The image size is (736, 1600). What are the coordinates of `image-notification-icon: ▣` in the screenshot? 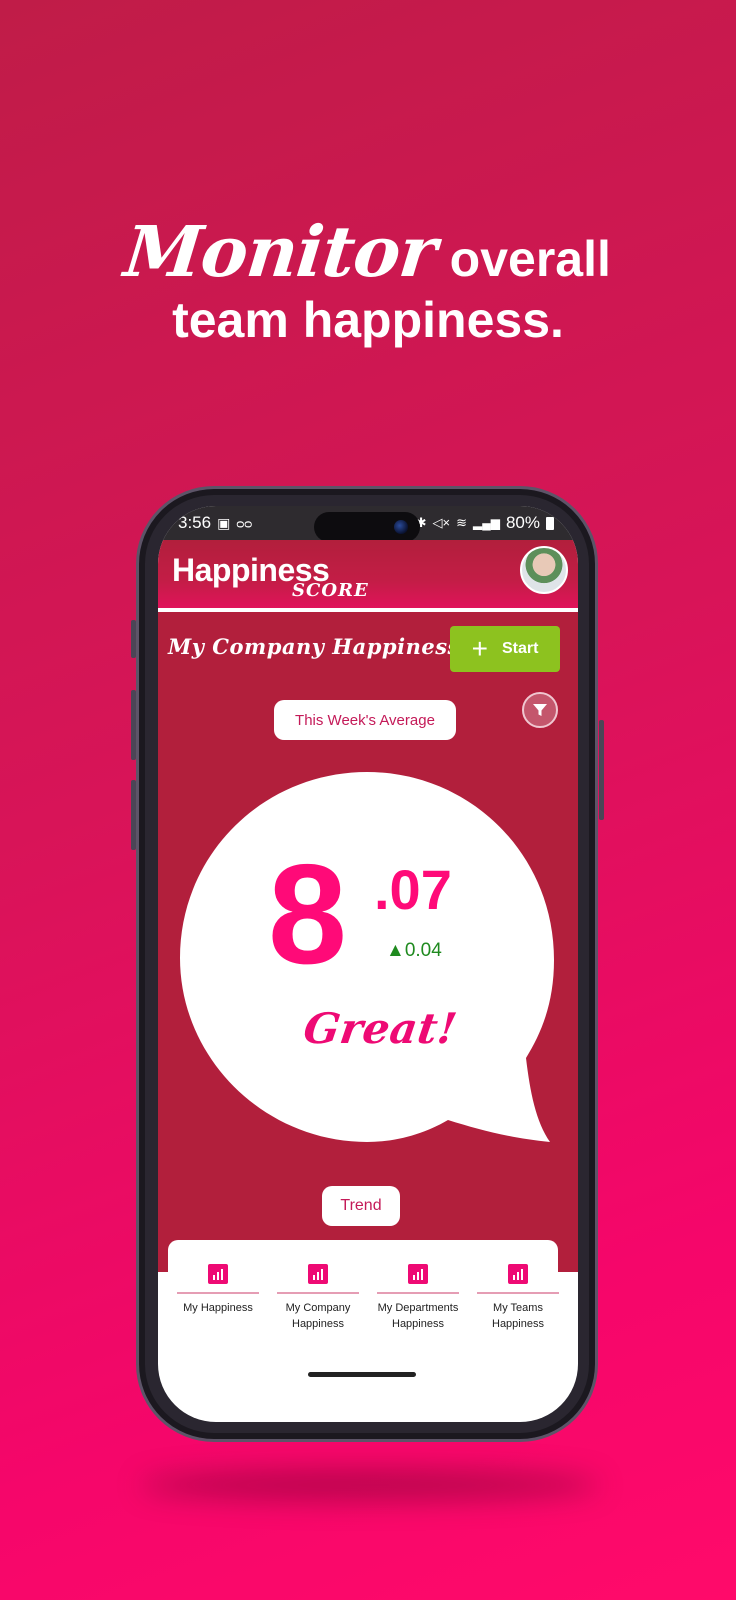 It's located at (224, 522).